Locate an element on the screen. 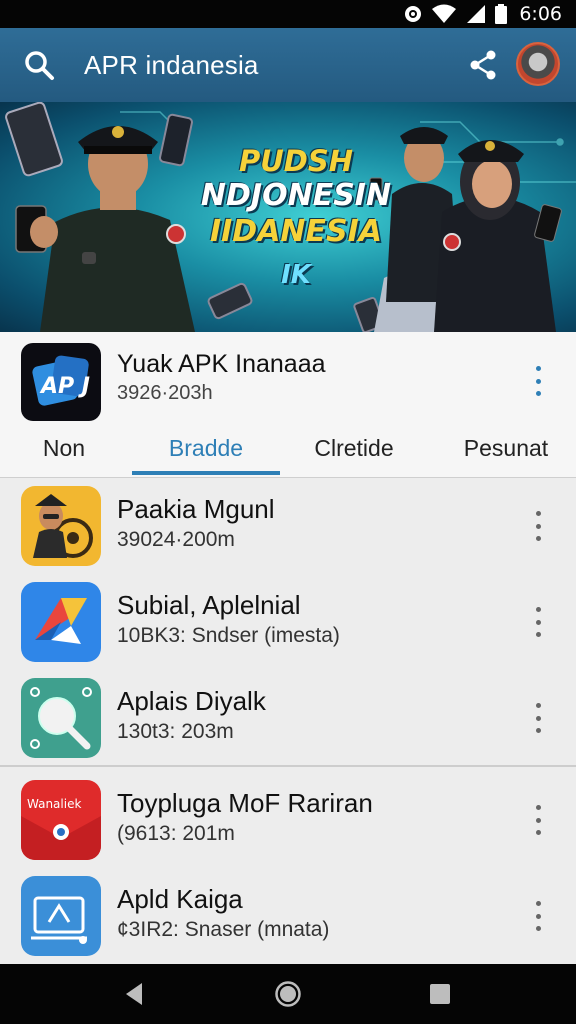 The image size is (576, 1024). status-icons: 6:06 is located at coordinates (482, 14).